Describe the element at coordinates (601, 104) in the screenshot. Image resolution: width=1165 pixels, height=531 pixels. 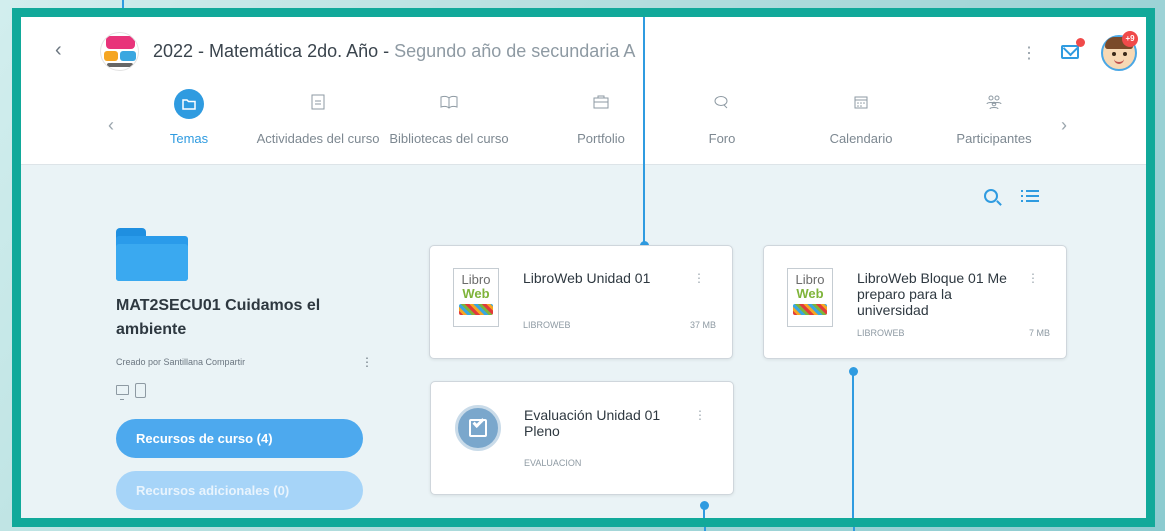
I see `briefcase-icon` at that location.